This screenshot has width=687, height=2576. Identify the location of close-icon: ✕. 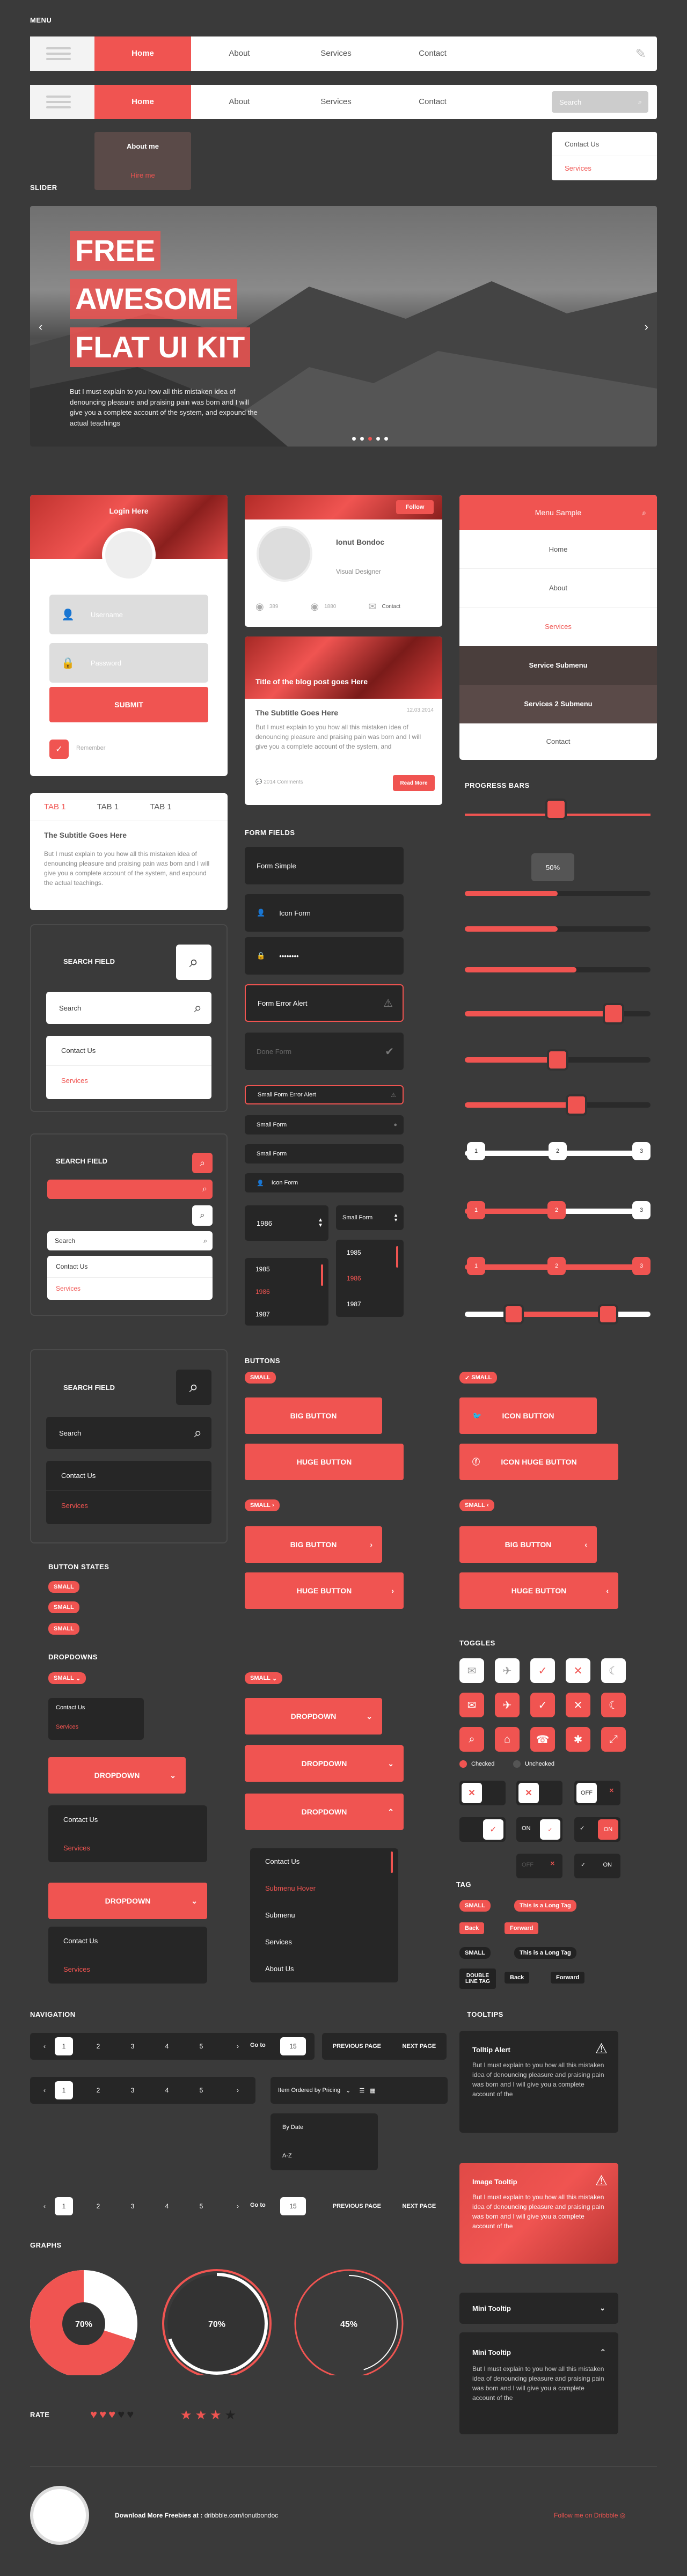
(578, 1670).